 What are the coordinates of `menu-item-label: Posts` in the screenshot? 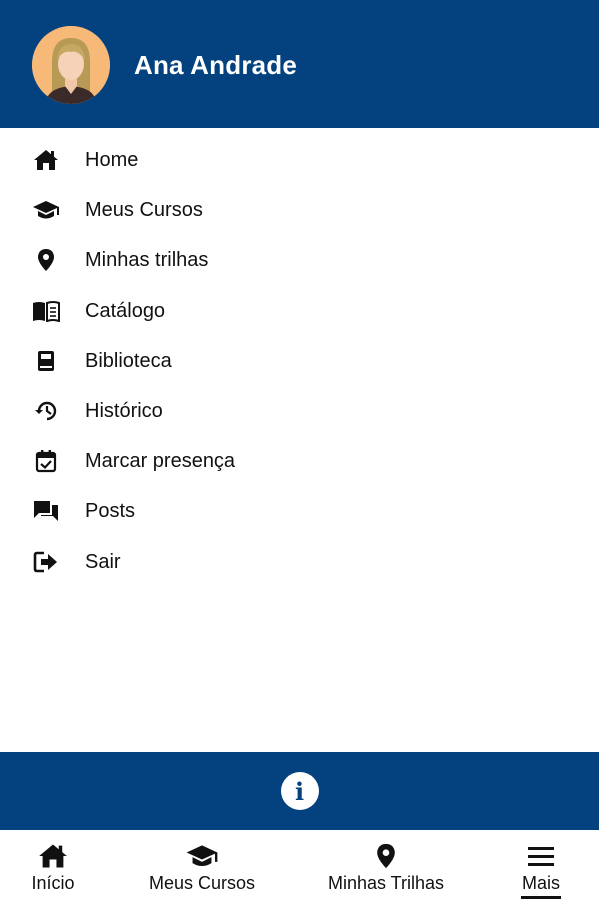 It's located at (110, 511).